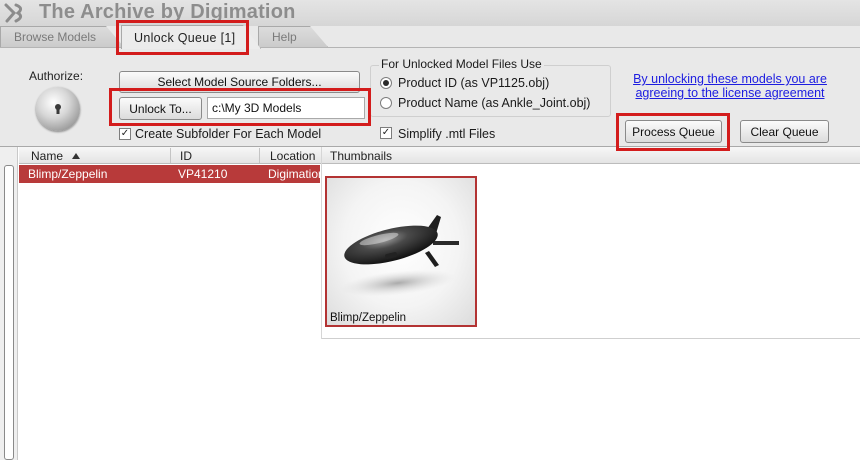 The image size is (860, 460). What do you see at coordinates (399, 256) in the screenshot?
I see `blimp-thumbnail` at bounding box center [399, 256].